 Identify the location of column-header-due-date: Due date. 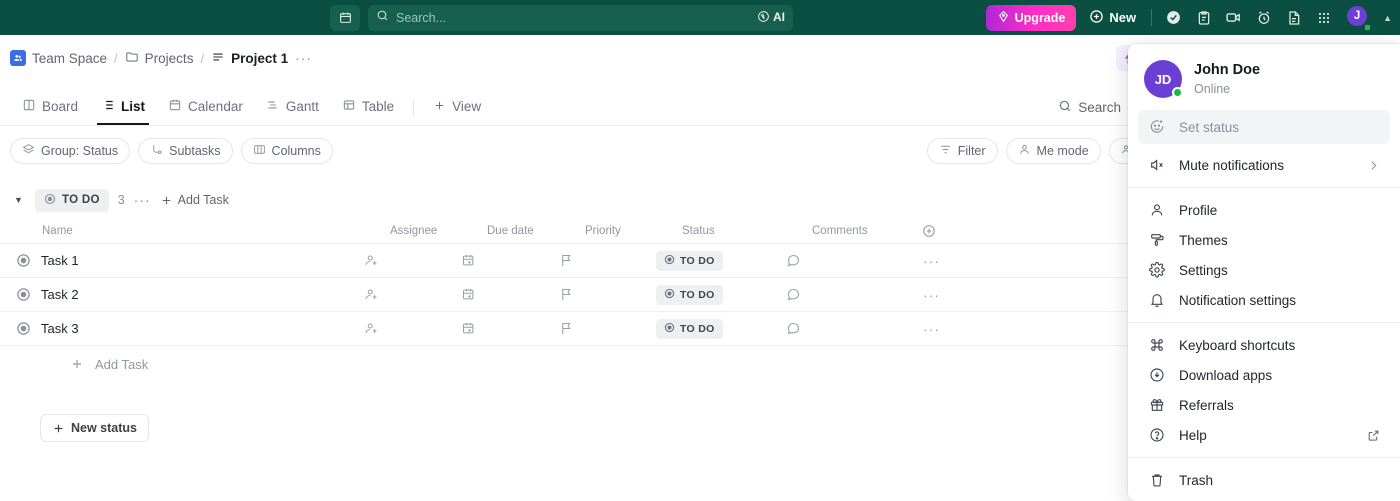
(536, 231).